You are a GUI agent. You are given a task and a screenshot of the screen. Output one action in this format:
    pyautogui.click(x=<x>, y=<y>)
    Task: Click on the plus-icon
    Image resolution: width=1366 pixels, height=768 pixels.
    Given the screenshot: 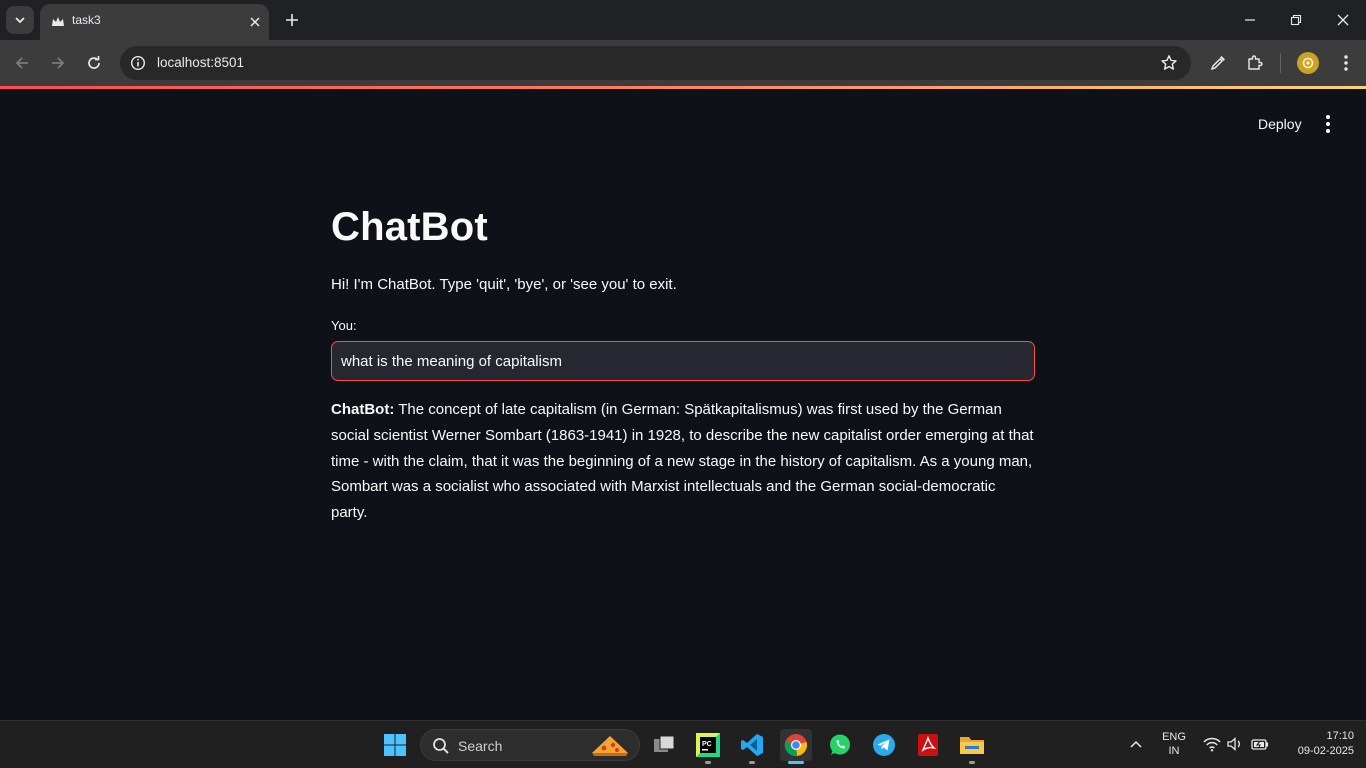 What is the action you would take?
    pyautogui.click(x=292, y=20)
    